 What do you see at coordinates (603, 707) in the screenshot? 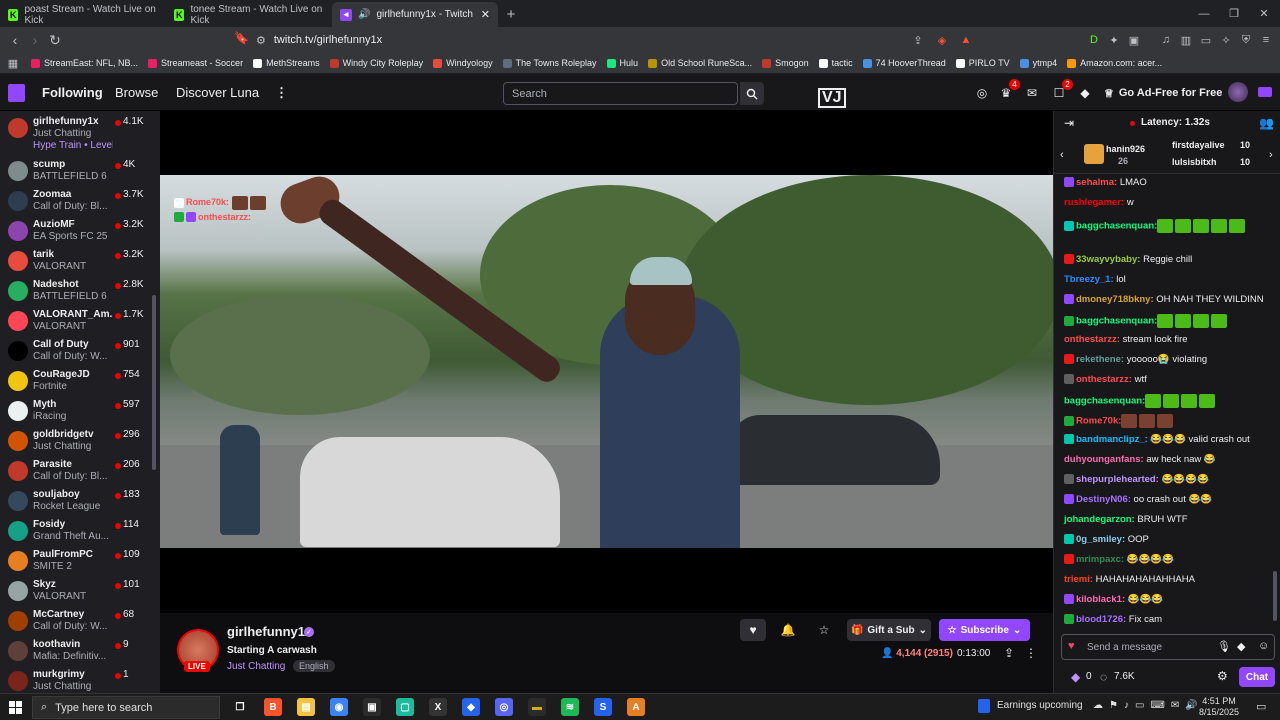
I see `skype-icon: S` at bounding box center [603, 707].